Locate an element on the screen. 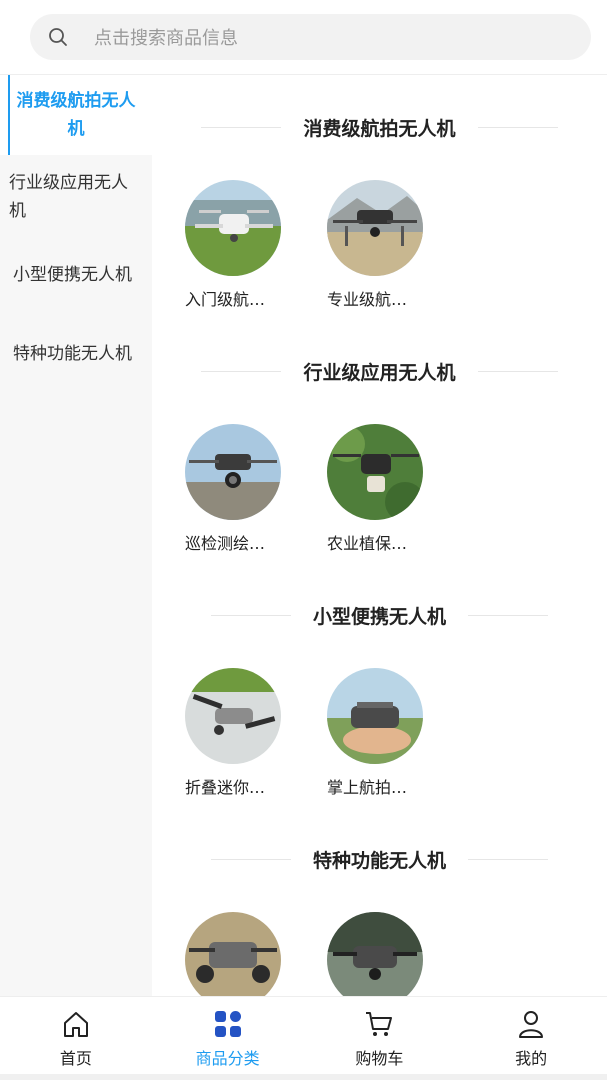 The image size is (607, 1080). tab-label: 商品分类 is located at coordinates (227, 1058).